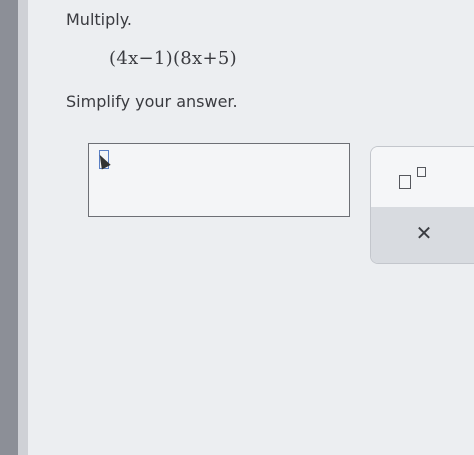  I want to click on instruction-text: Multiply., so click(99, 19).